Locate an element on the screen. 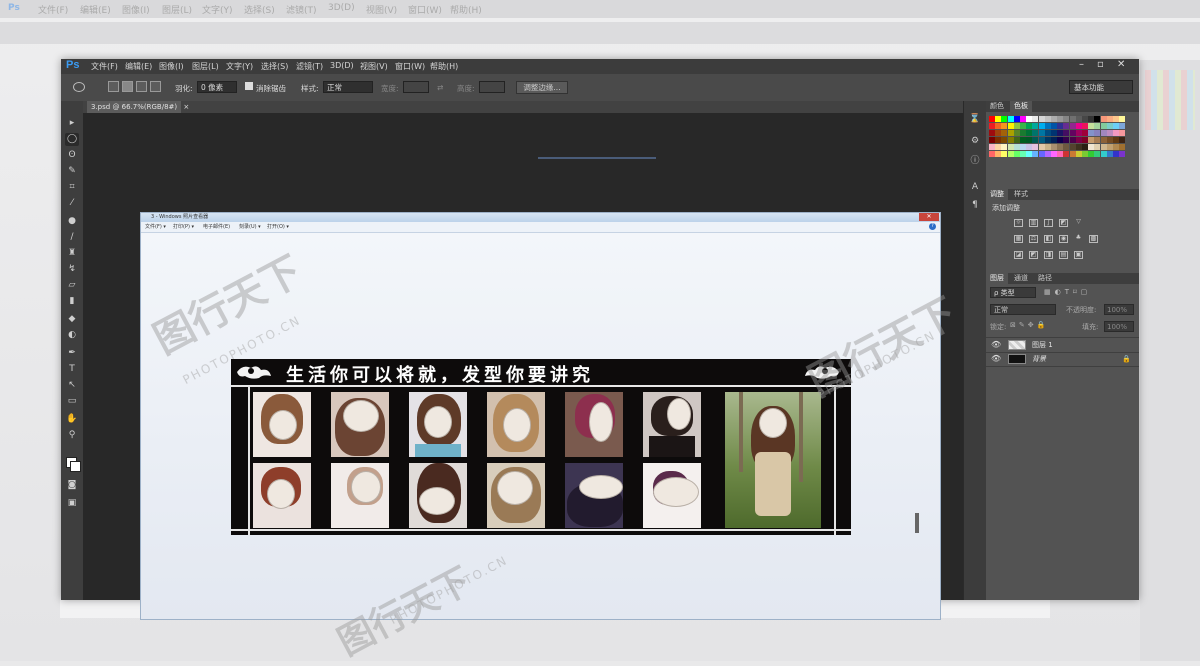 The width and height of the screenshot is (1200, 666). document-tab: 3.psd @ 66.7%(RGB/8#) × is located at coordinates (138, 107).